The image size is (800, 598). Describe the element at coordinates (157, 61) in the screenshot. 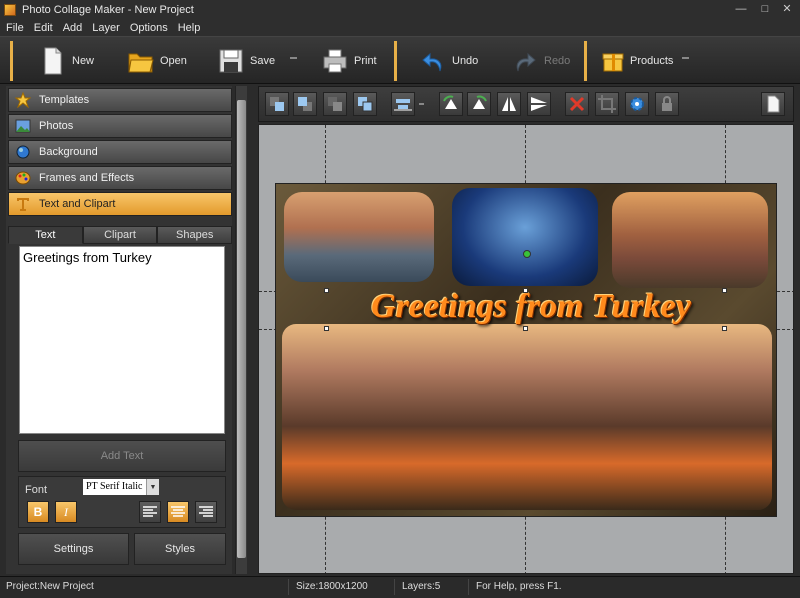

I see `open-button: Open` at that location.